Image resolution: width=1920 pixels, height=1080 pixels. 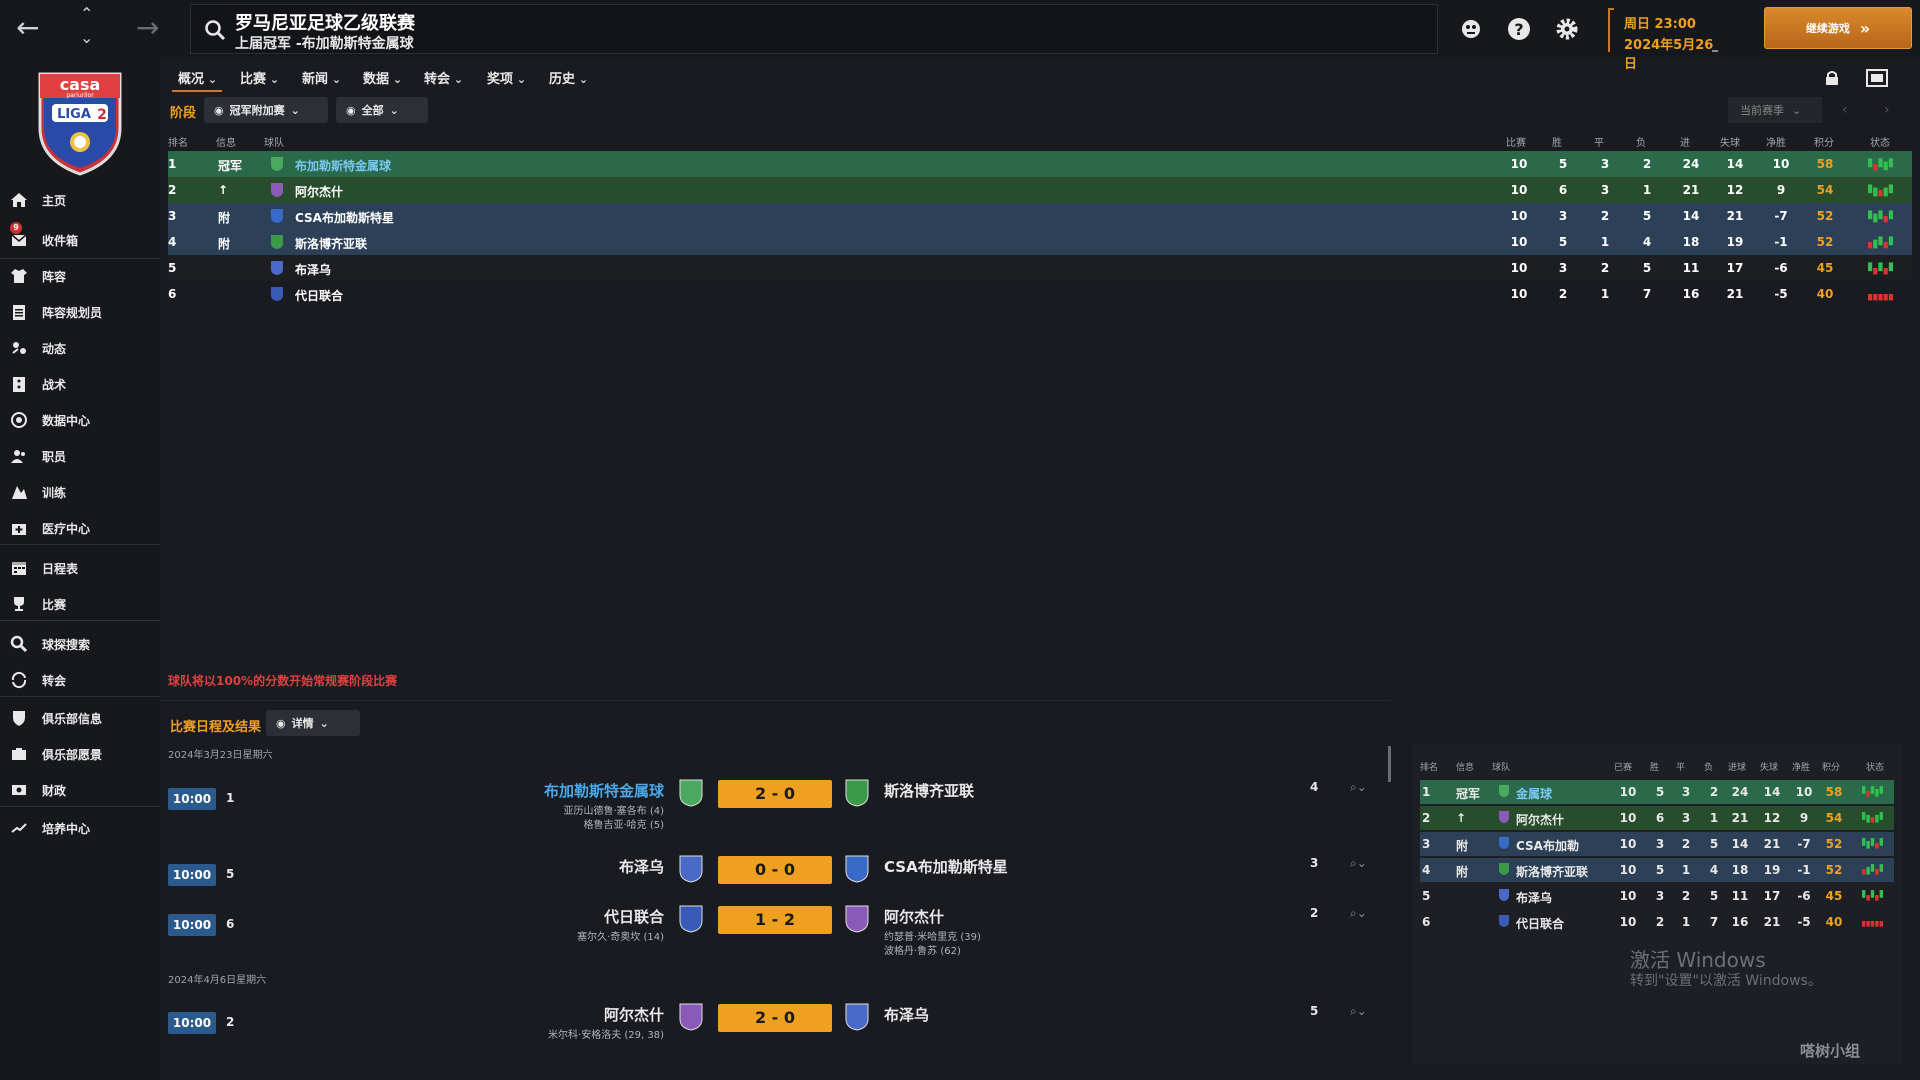 I want to click on tab-transfers: 转会, so click(x=443, y=77).